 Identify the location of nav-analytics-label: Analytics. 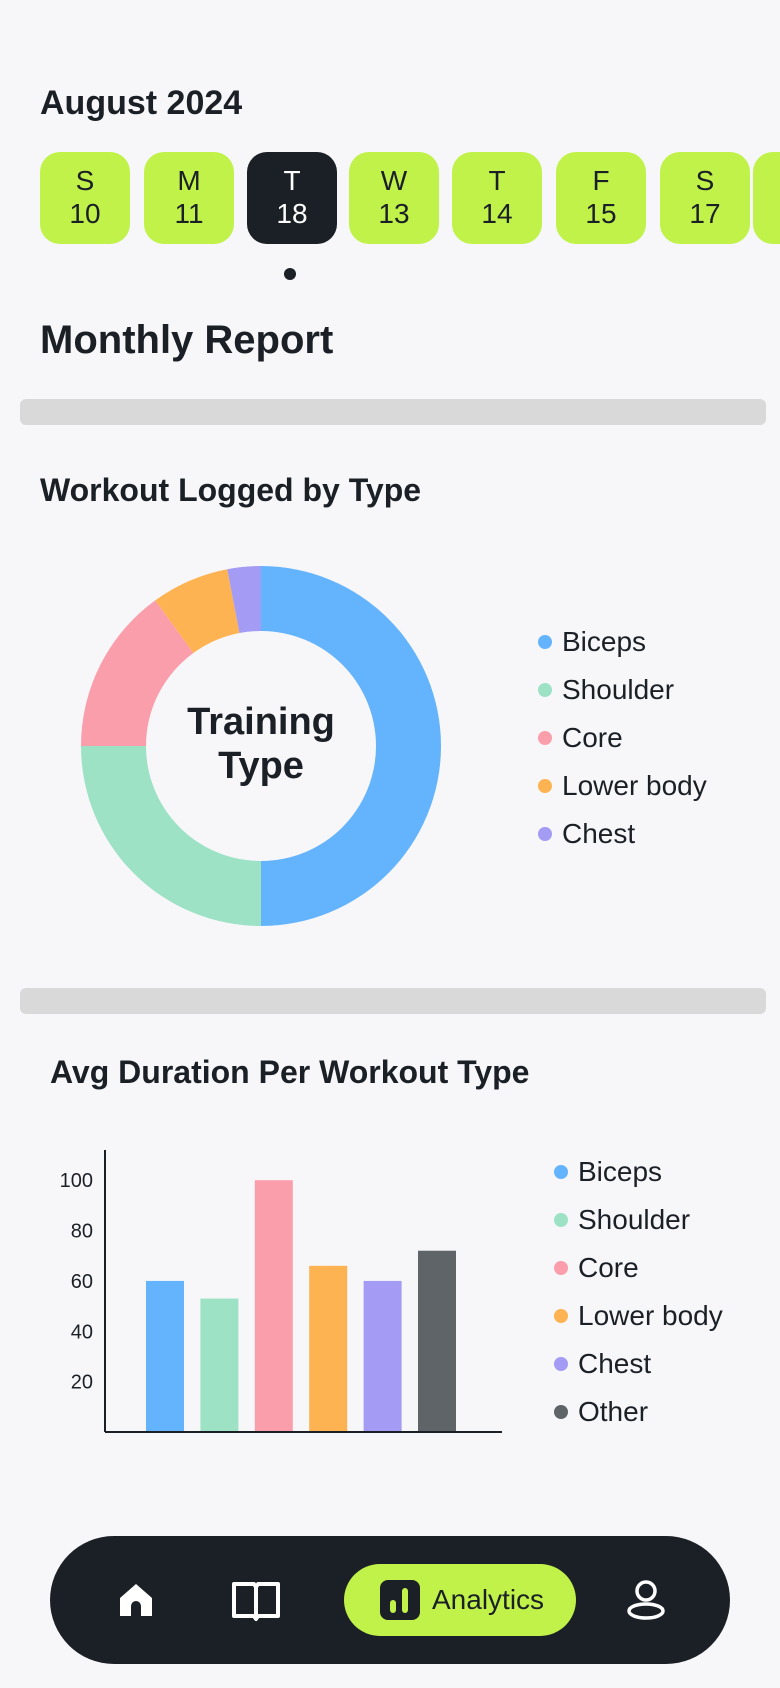
(488, 1599).